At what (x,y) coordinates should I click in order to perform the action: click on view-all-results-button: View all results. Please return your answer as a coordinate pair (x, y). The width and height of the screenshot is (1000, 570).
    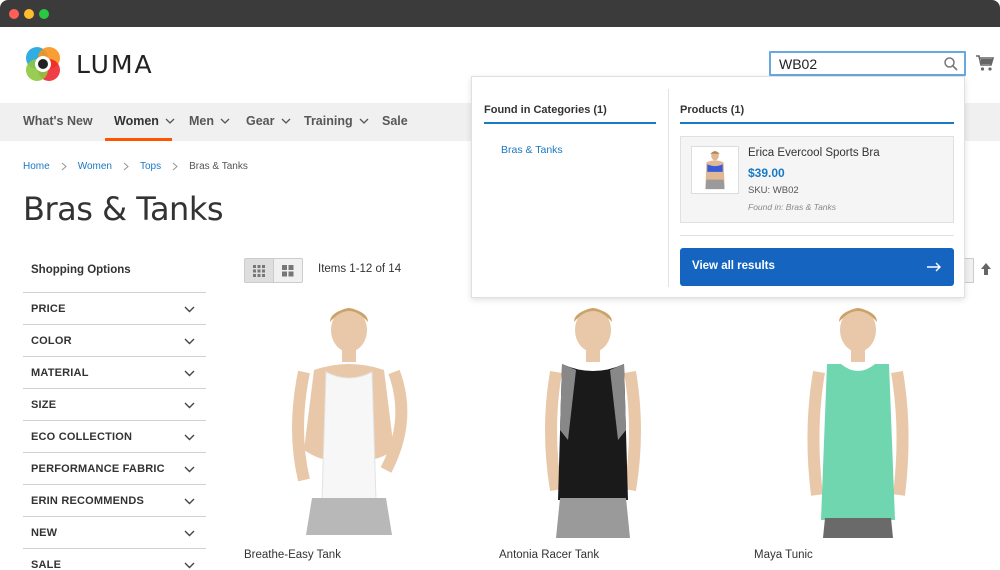
    Looking at the image, I should click on (817, 267).